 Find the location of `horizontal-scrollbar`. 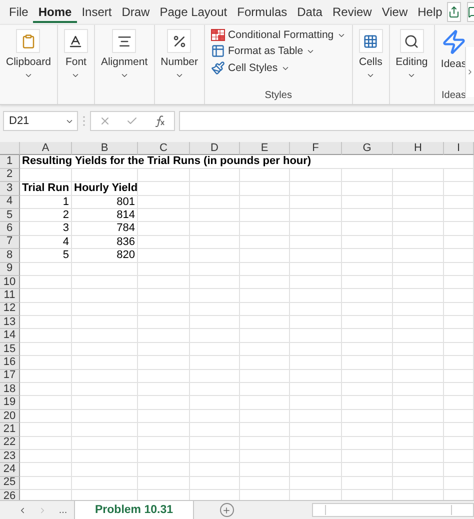

horizontal-scrollbar is located at coordinates (393, 510).